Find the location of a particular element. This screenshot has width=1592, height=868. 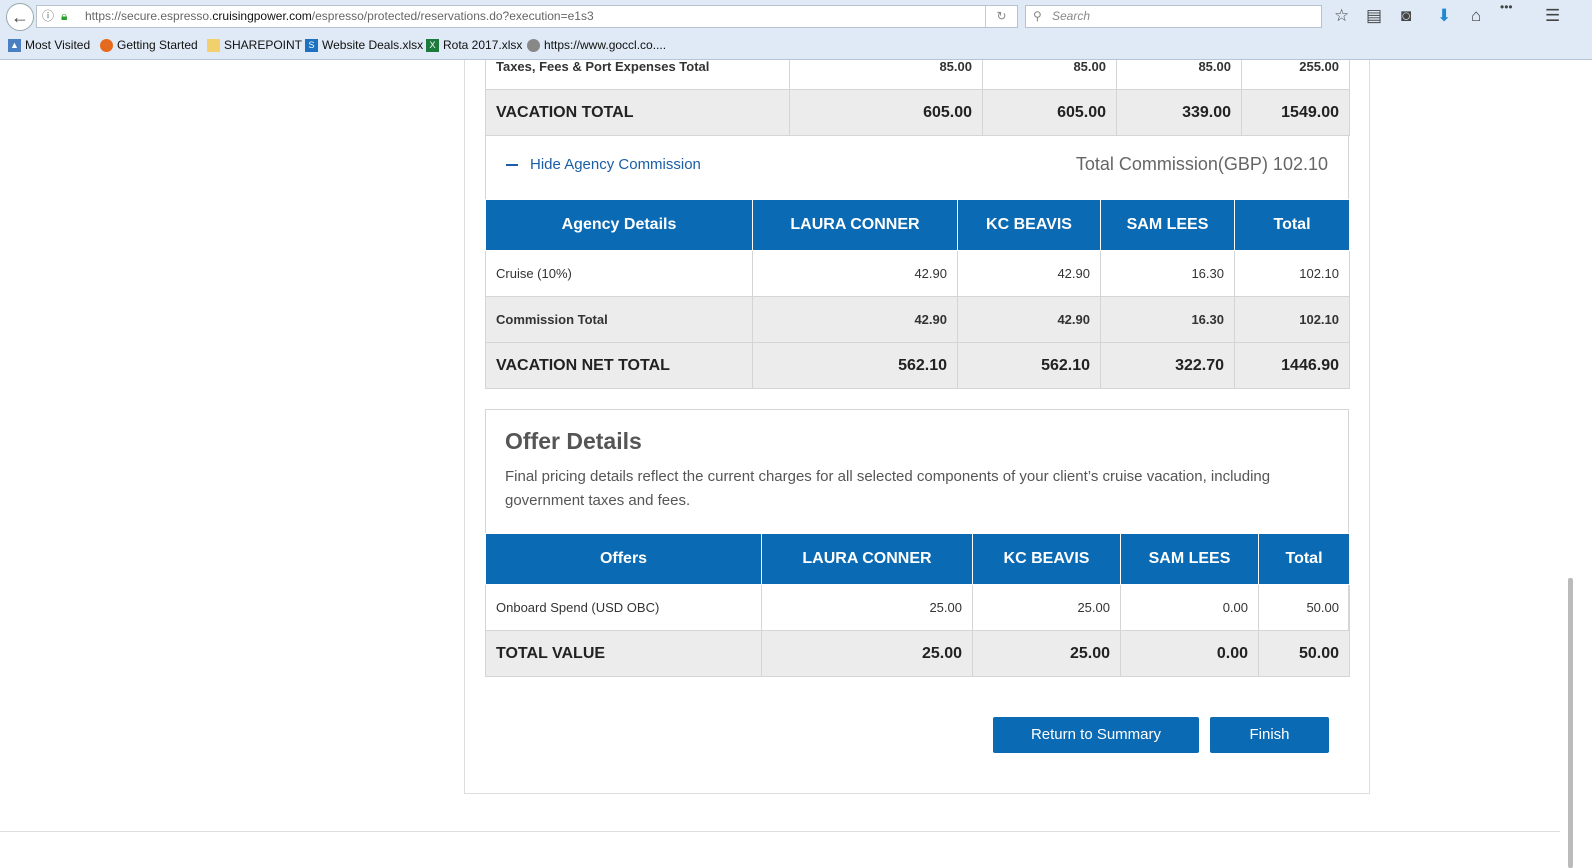

table-cell: 1549.00 is located at coordinates (1295, 112).